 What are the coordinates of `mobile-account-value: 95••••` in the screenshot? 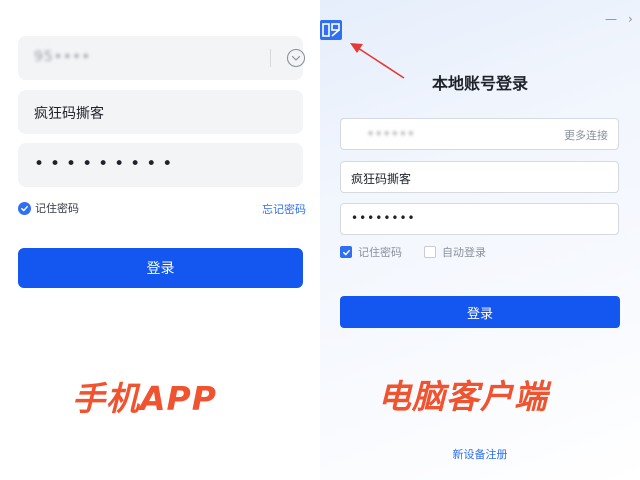 It's located at (62, 57).